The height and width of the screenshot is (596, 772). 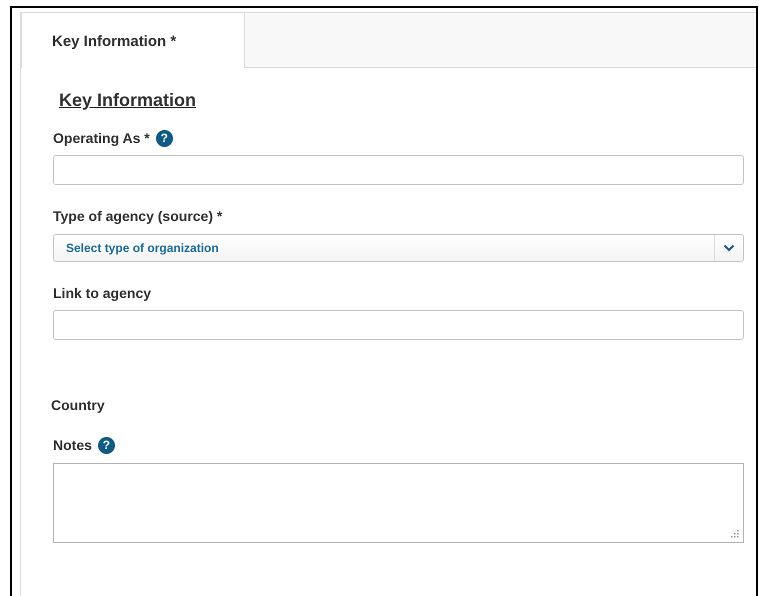 I want to click on chevron-down-icon, so click(x=729, y=248).